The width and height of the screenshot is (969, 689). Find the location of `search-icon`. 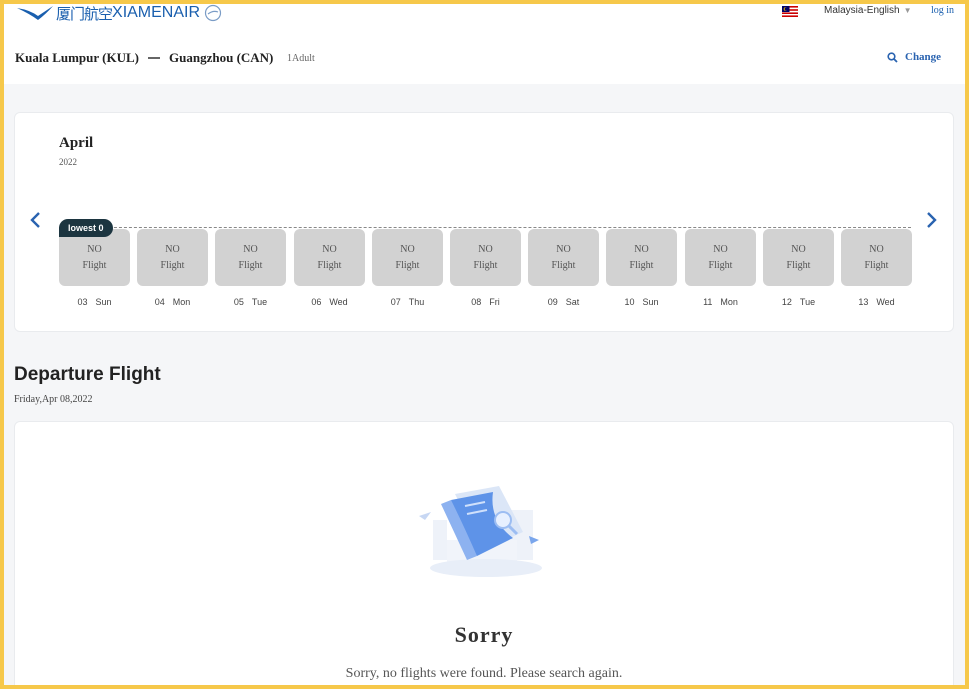

search-icon is located at coordinates (892, 57).